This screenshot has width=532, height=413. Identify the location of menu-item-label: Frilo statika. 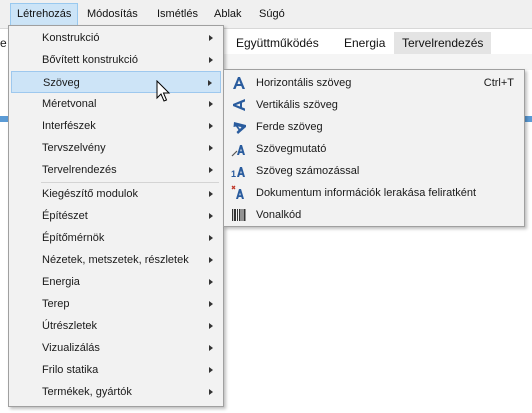
(70, 370).